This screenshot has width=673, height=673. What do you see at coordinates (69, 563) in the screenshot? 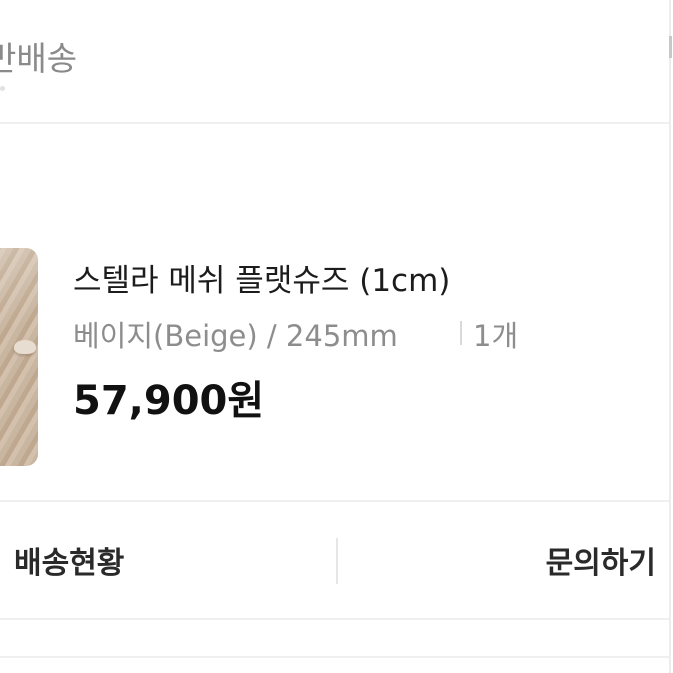
I see `delivery-status-label: 배송현황` at bounding box center [69, 563].